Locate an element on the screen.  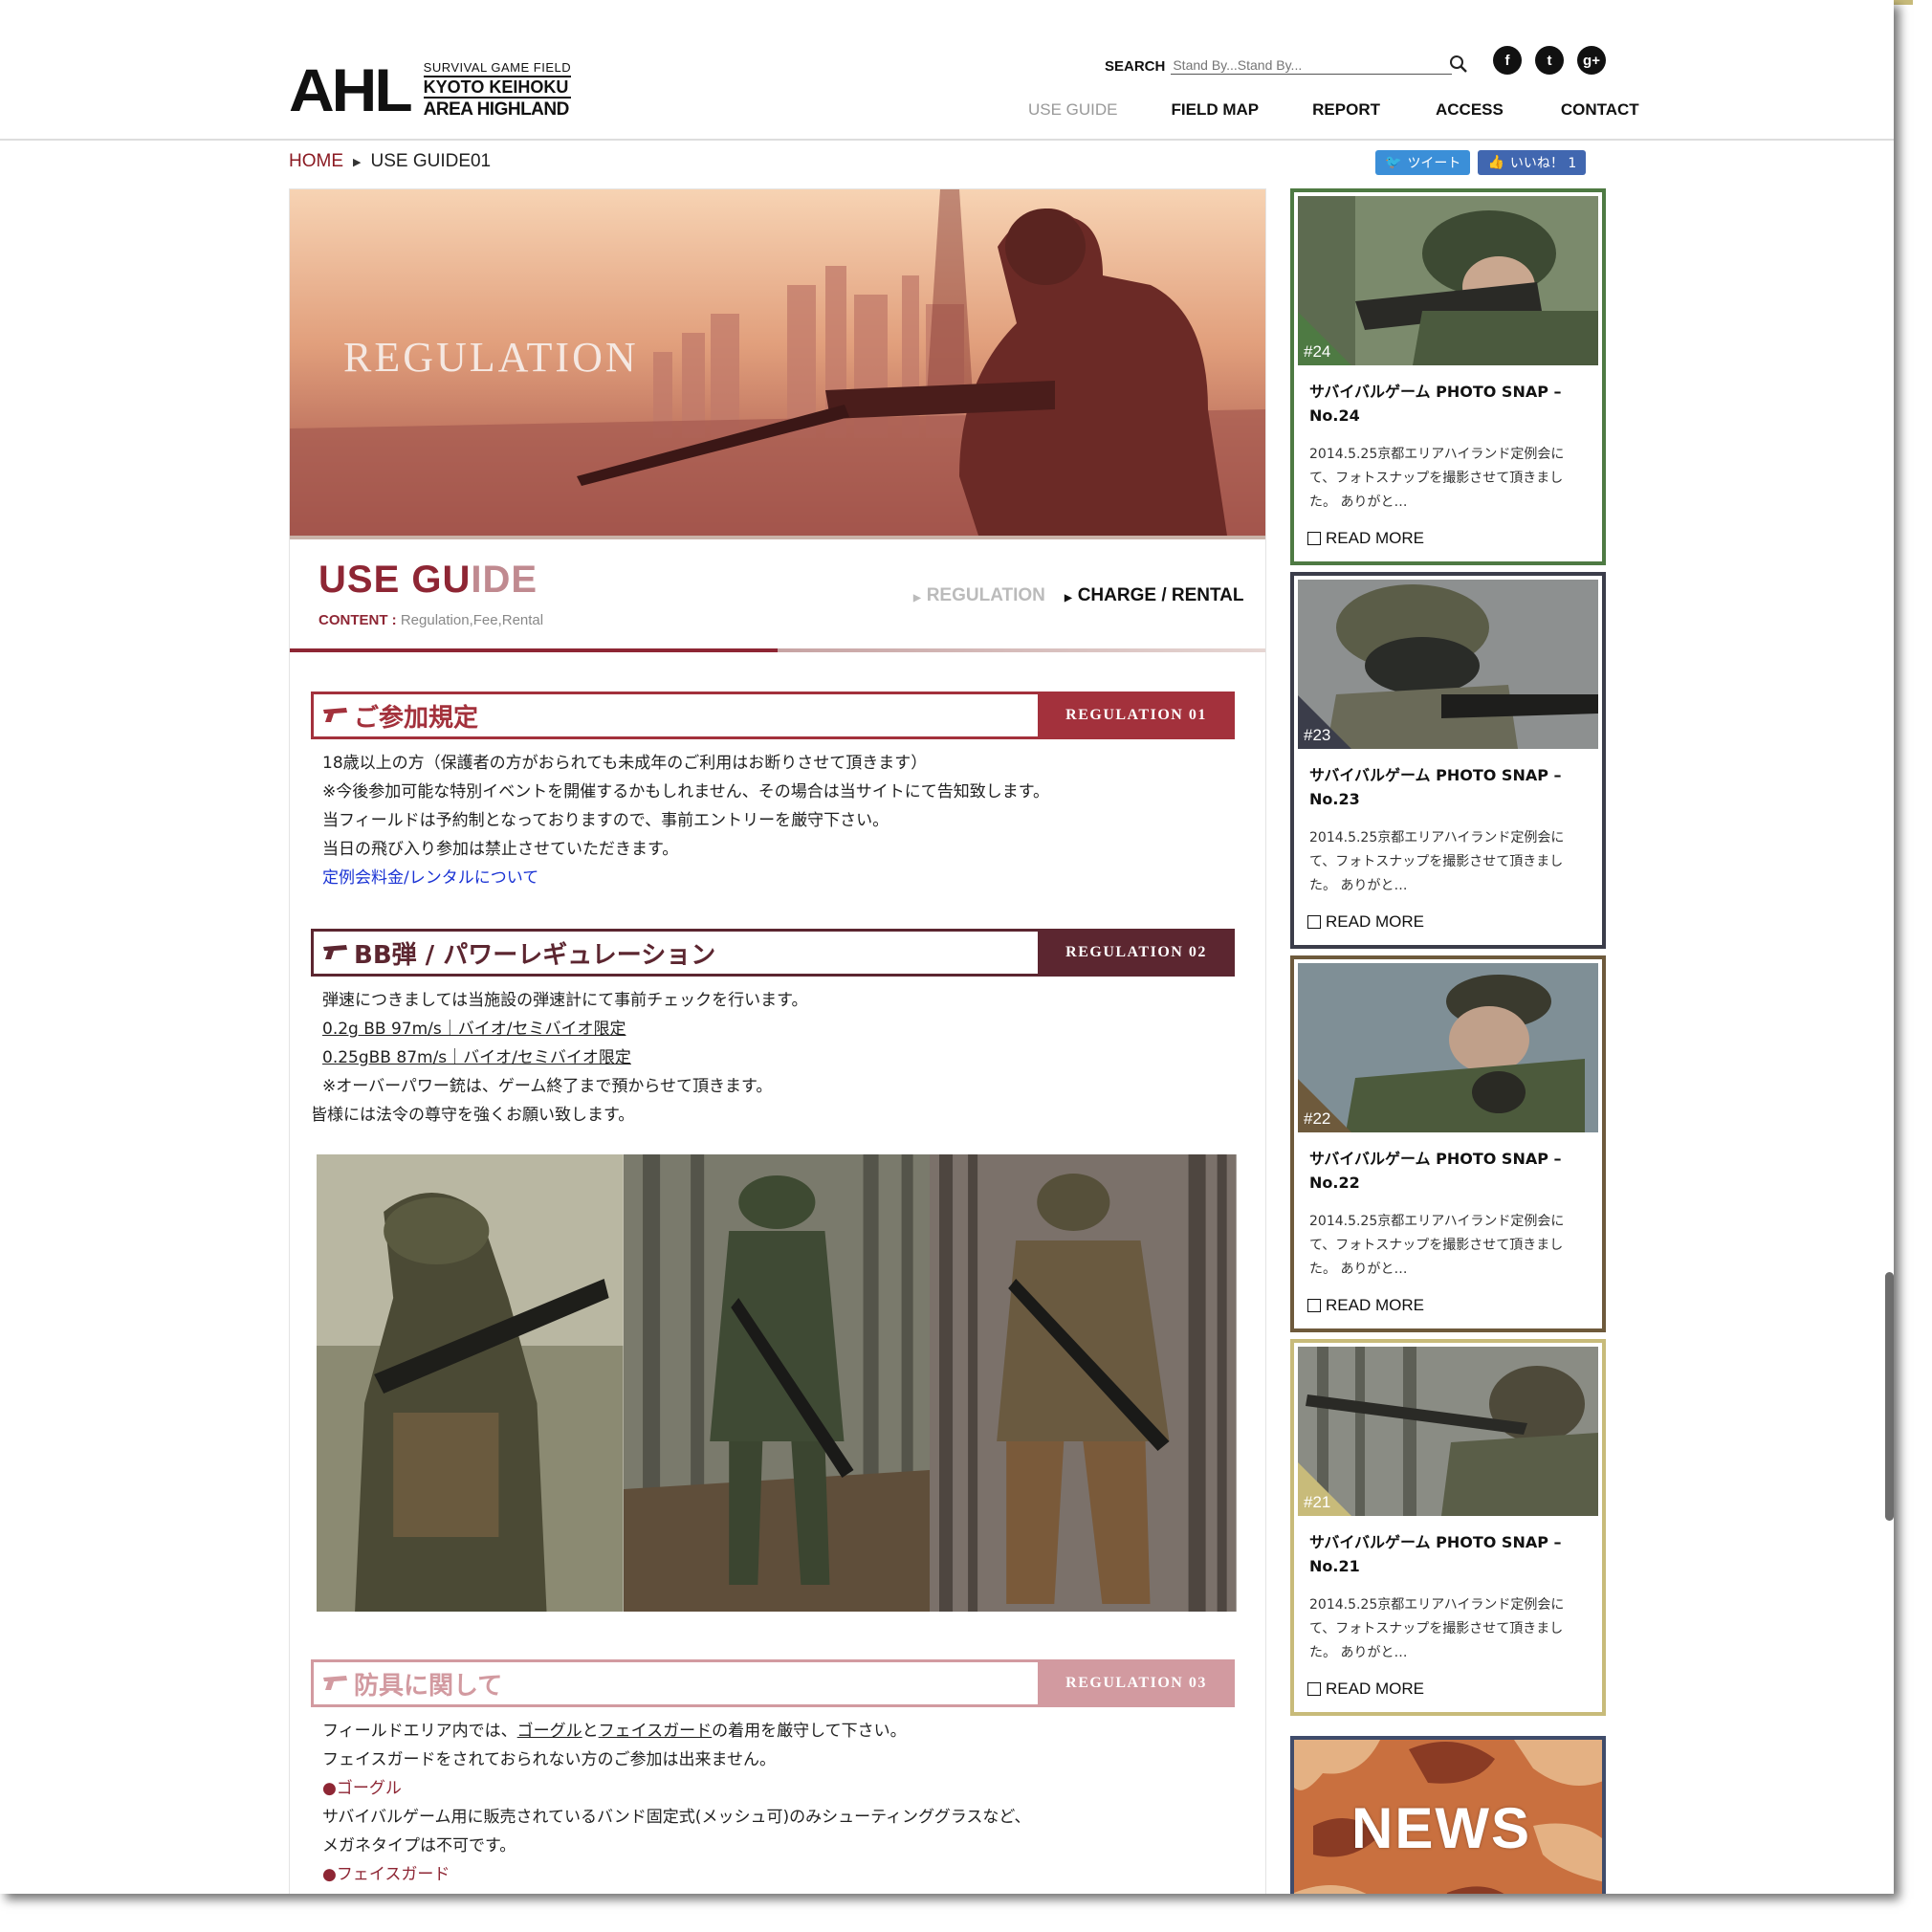
nav-field-map: FIELD MAP is located at coordinates (1216, 110).